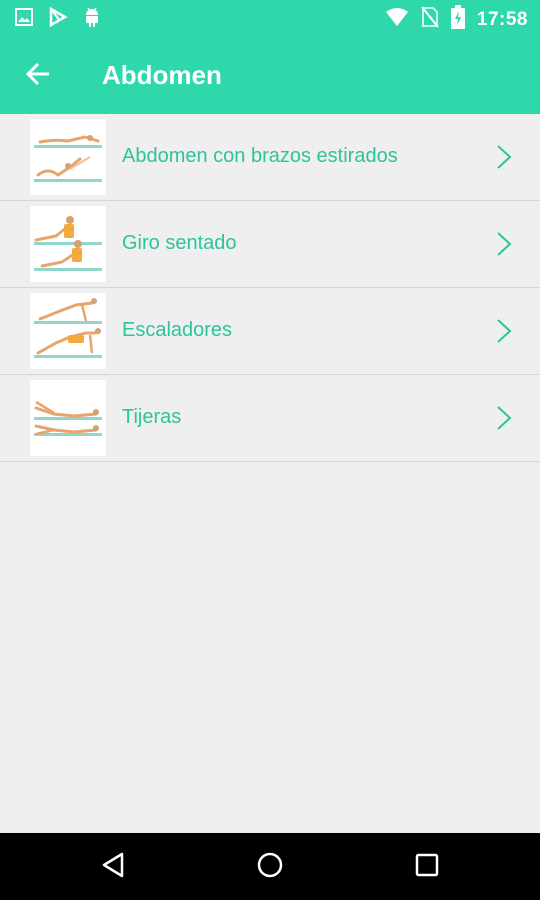 The height and width of the screenshot is (900, 540). What do you see at coordinates (24, 19) in the screenshot?
I see `image-icon` at bounding box center [24, 19].